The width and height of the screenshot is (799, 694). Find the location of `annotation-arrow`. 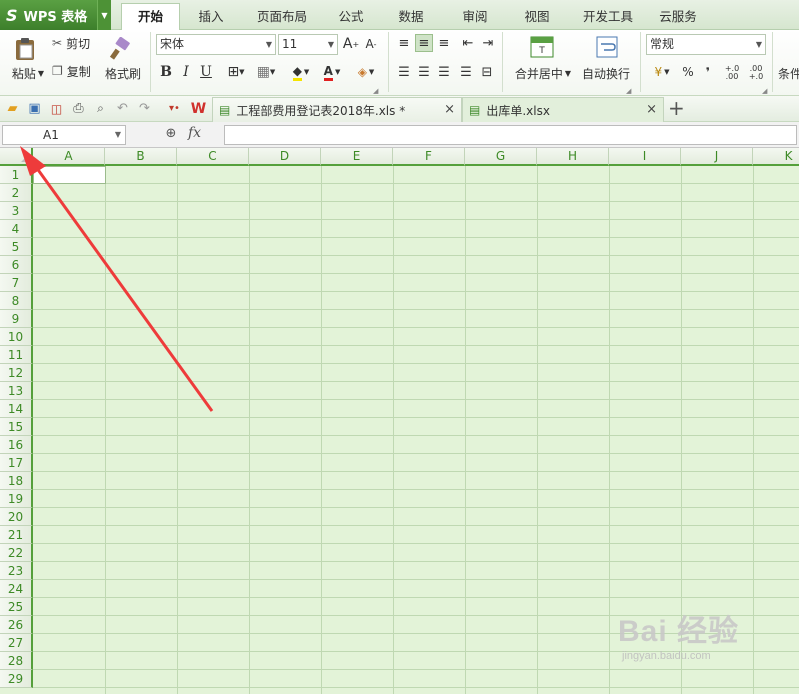

annotation-arrow is located at coordinates (117, 279).